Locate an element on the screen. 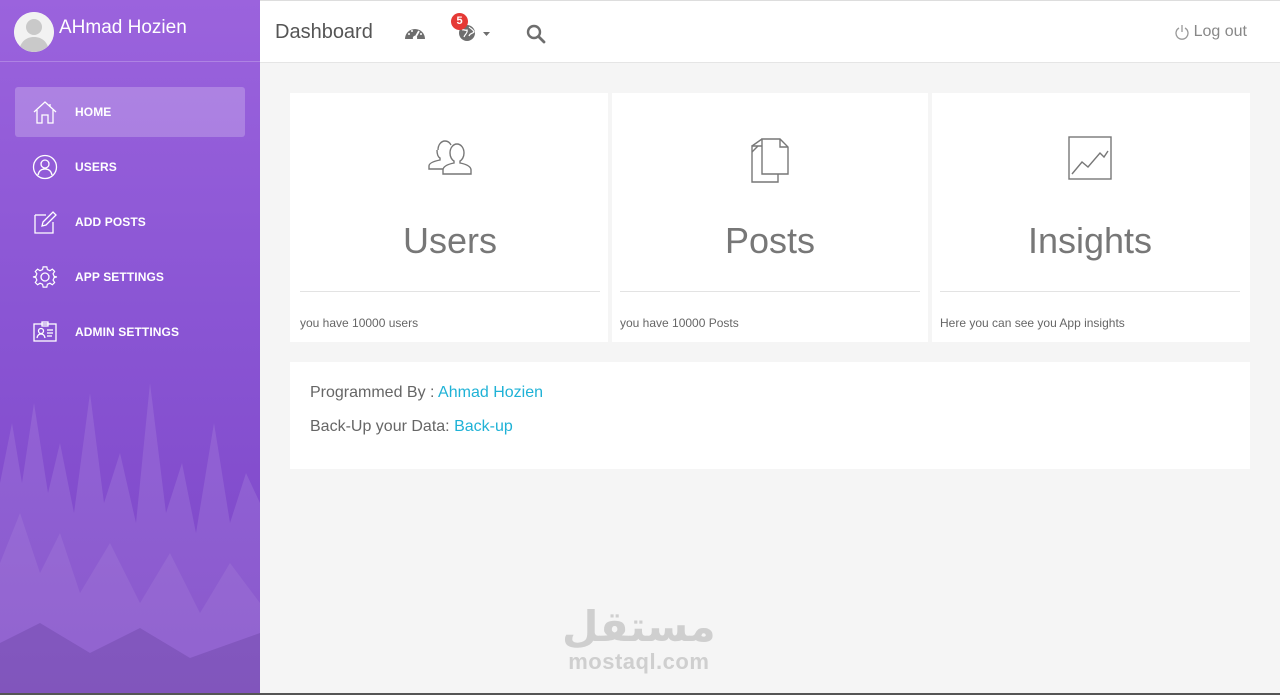 Image resolution: width=1280 pixels, height=695 pixels. home-icon is located at coordinates (45, 112).